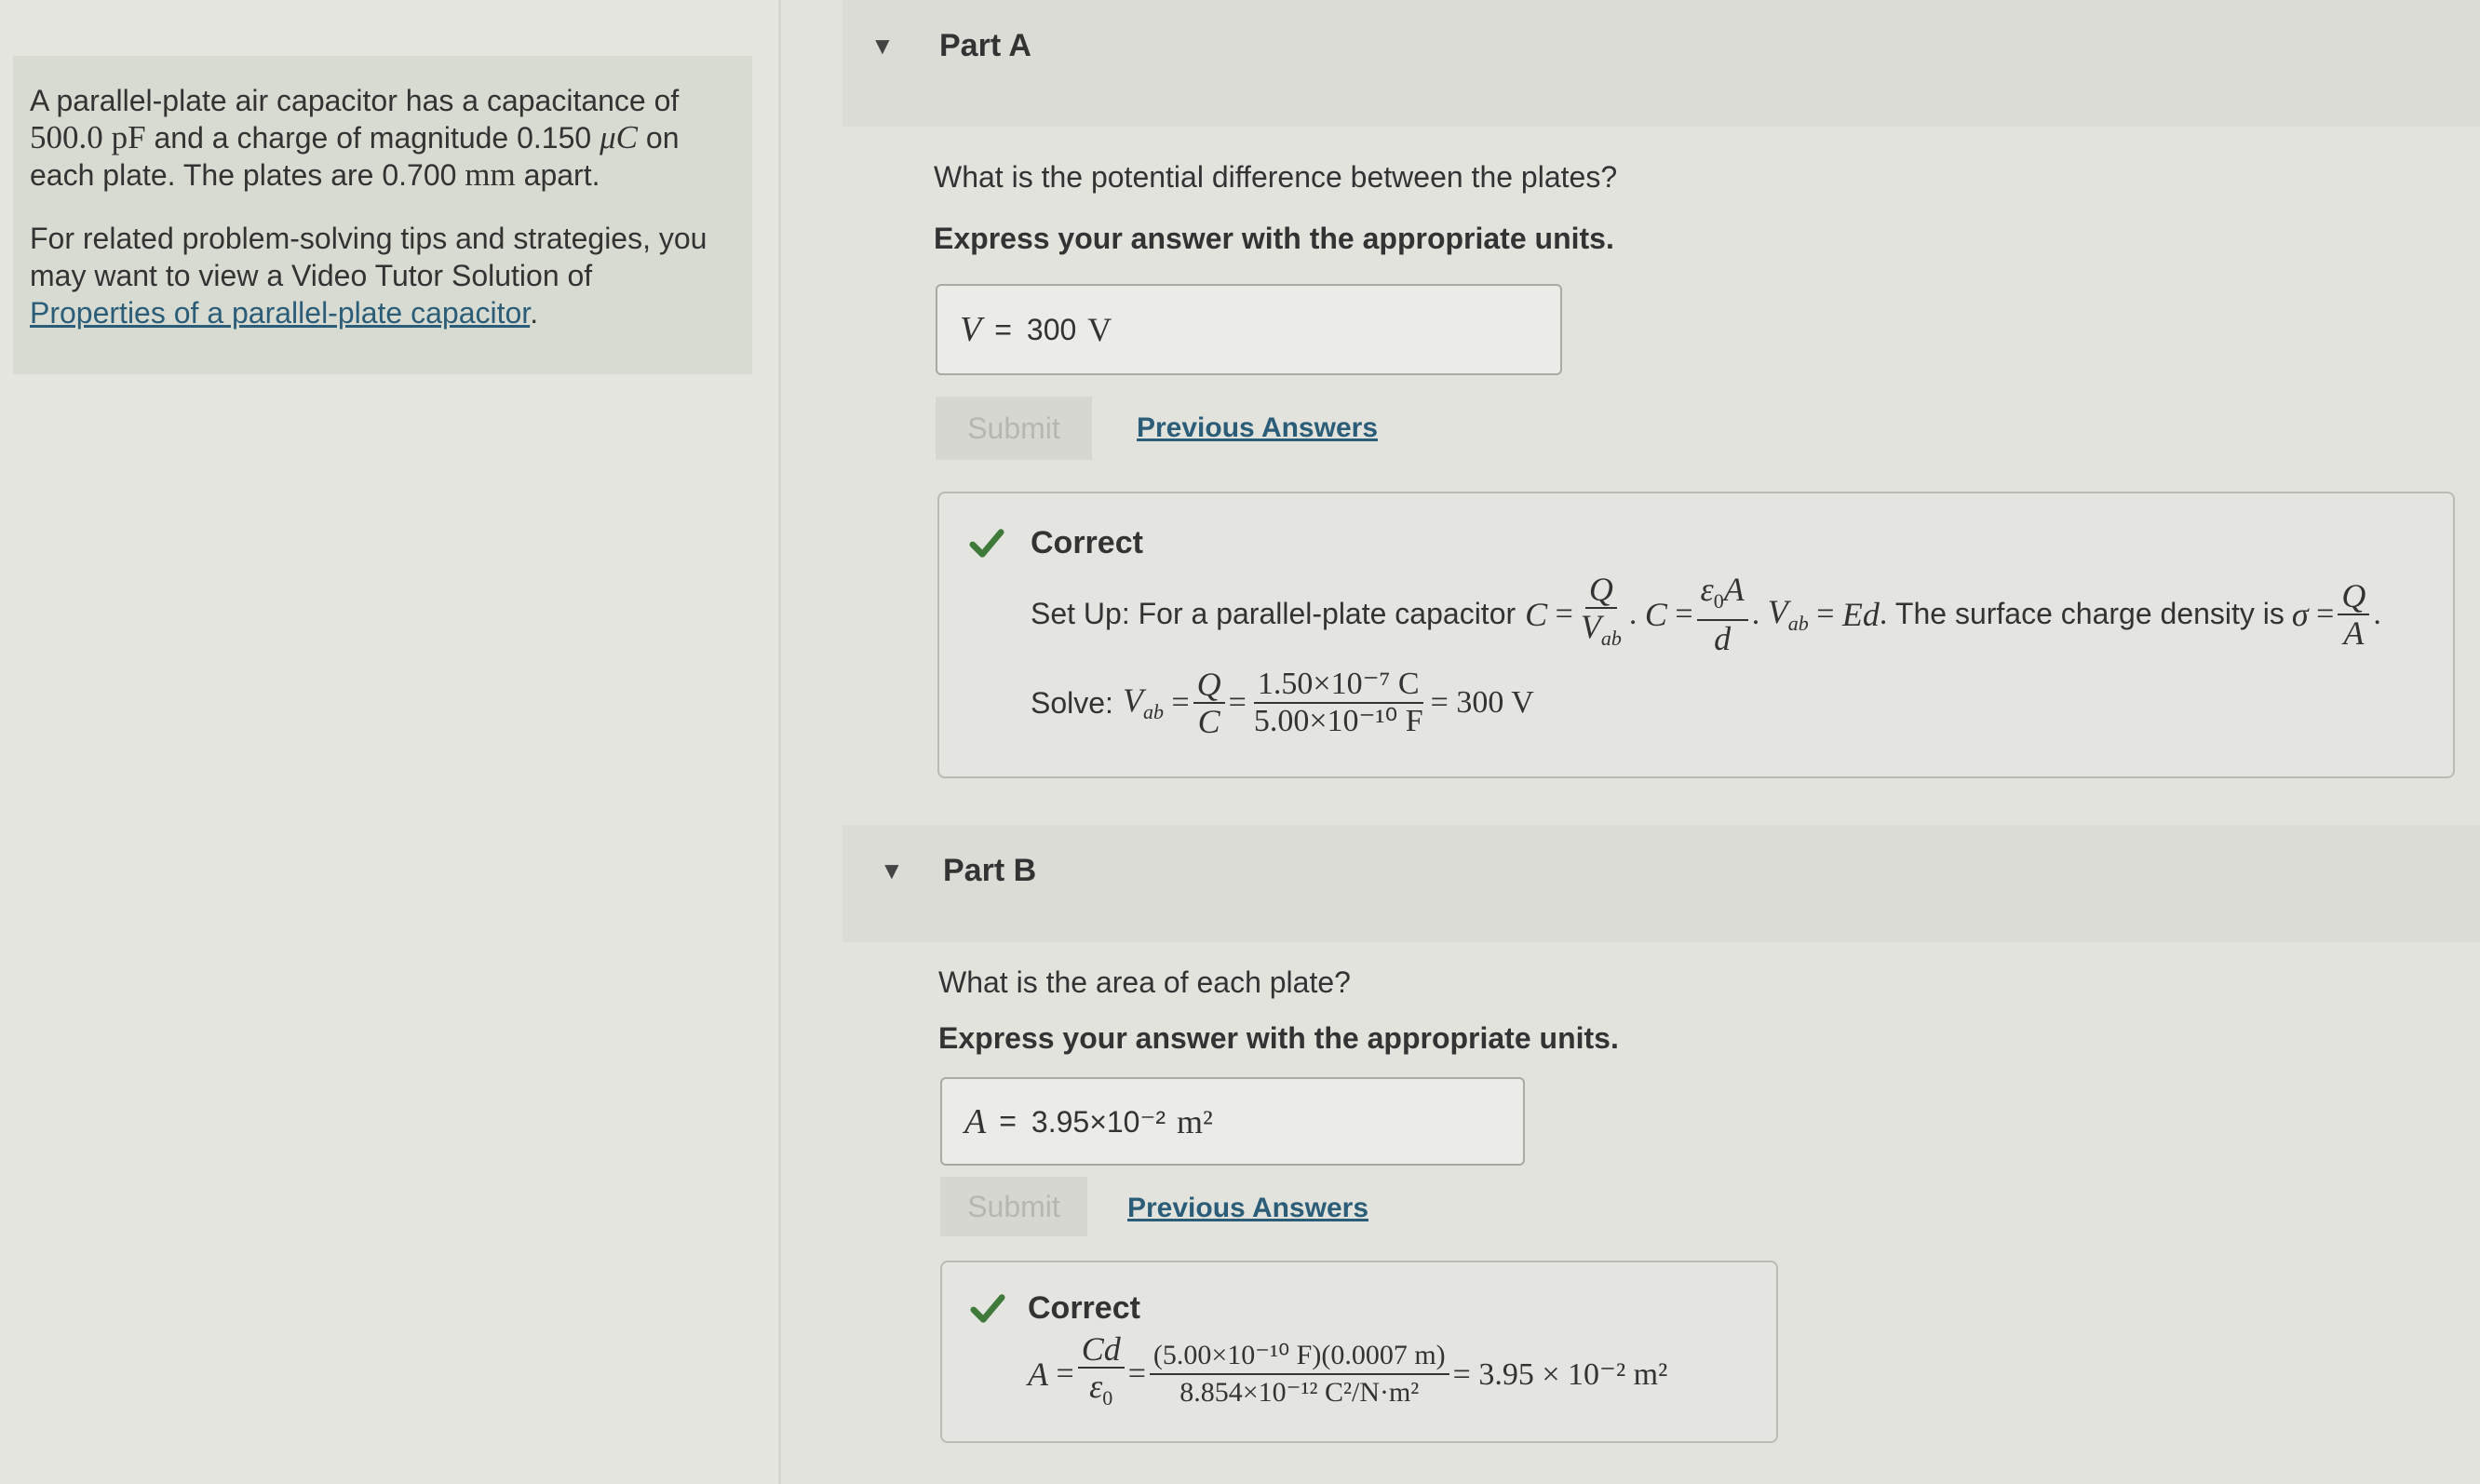 This screenshot has width=2480, height=1484. What do you see at coordinates (1247, 1208) in the screenshot?
I see `part-b-previous-answers-link: Previous Answers` at bounding box center [1247, 1208].